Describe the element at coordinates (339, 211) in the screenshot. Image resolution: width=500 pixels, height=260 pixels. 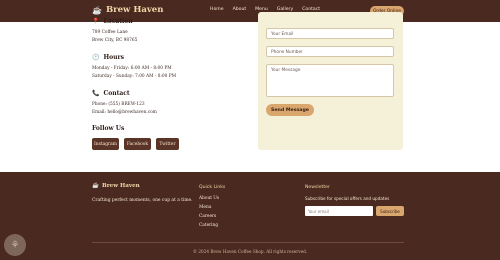
I see `newsletter-email-input: Your email` at that location.